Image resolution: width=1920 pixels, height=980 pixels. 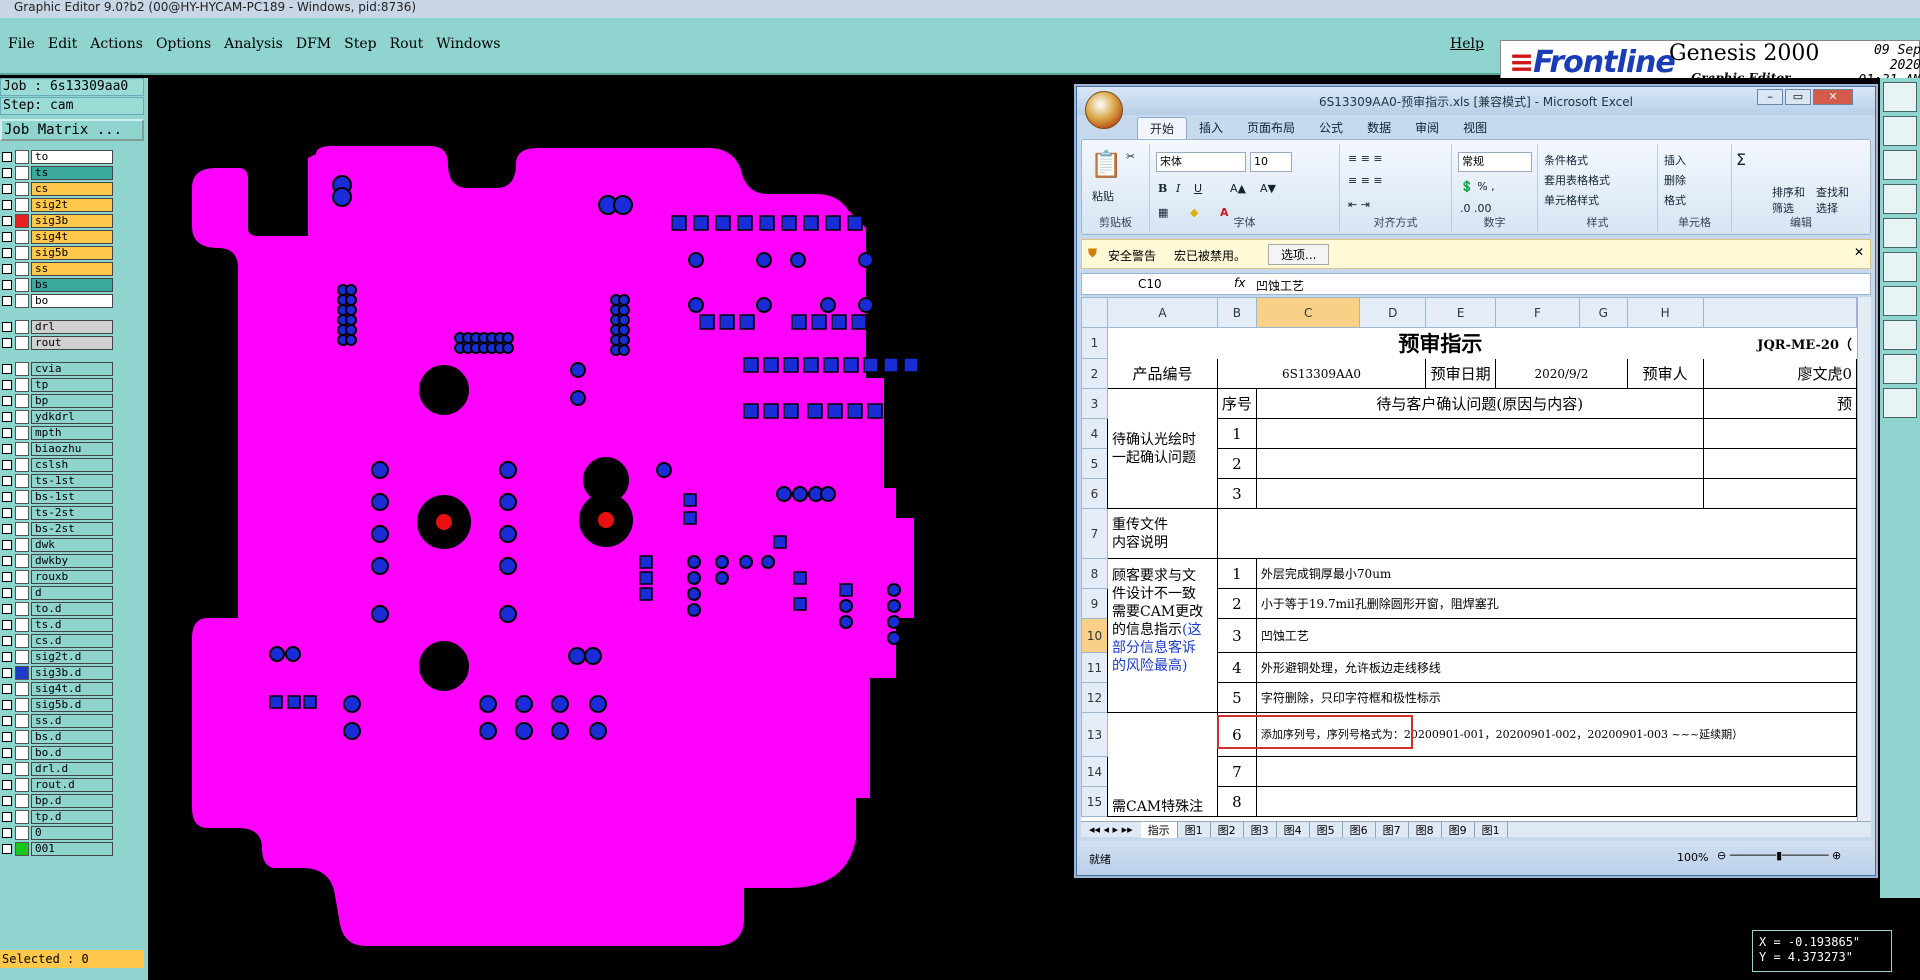 What do you see at coordinates (1236, 573) in the screenshot?
I see `item-no: 1` at bounding box center [1236, 573].